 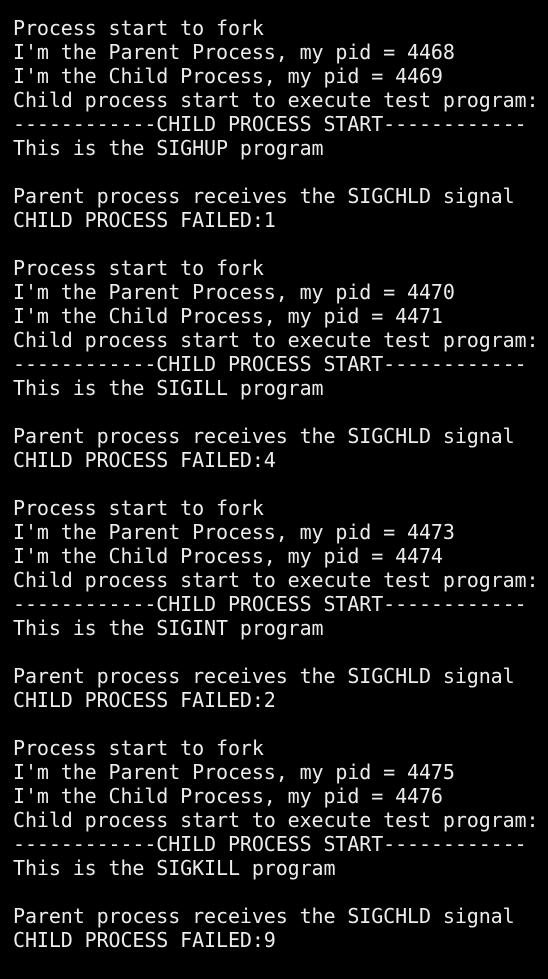 What do you see at coordinates (144, 700) in the screenshot?
I see `terminal-line: CHILD PROCESS FAILED:2` at bounding box center [144, 700].